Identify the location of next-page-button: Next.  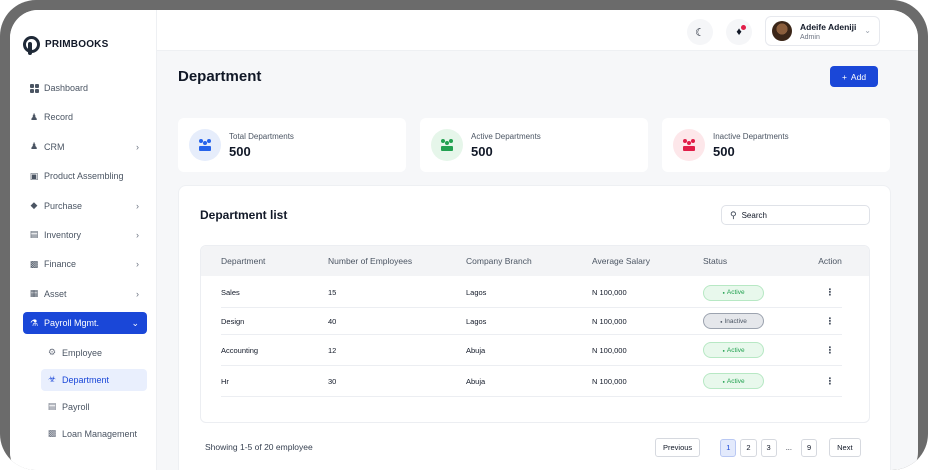
(845, 447).